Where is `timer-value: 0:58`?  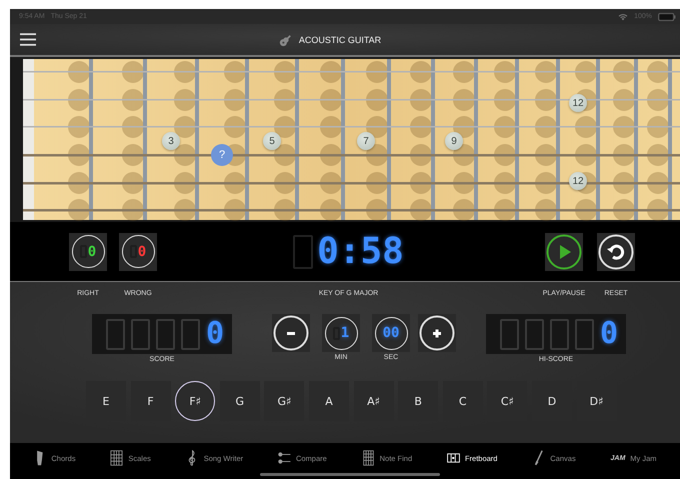
timer-value: 0:58 is located at coordinates (360, 252).